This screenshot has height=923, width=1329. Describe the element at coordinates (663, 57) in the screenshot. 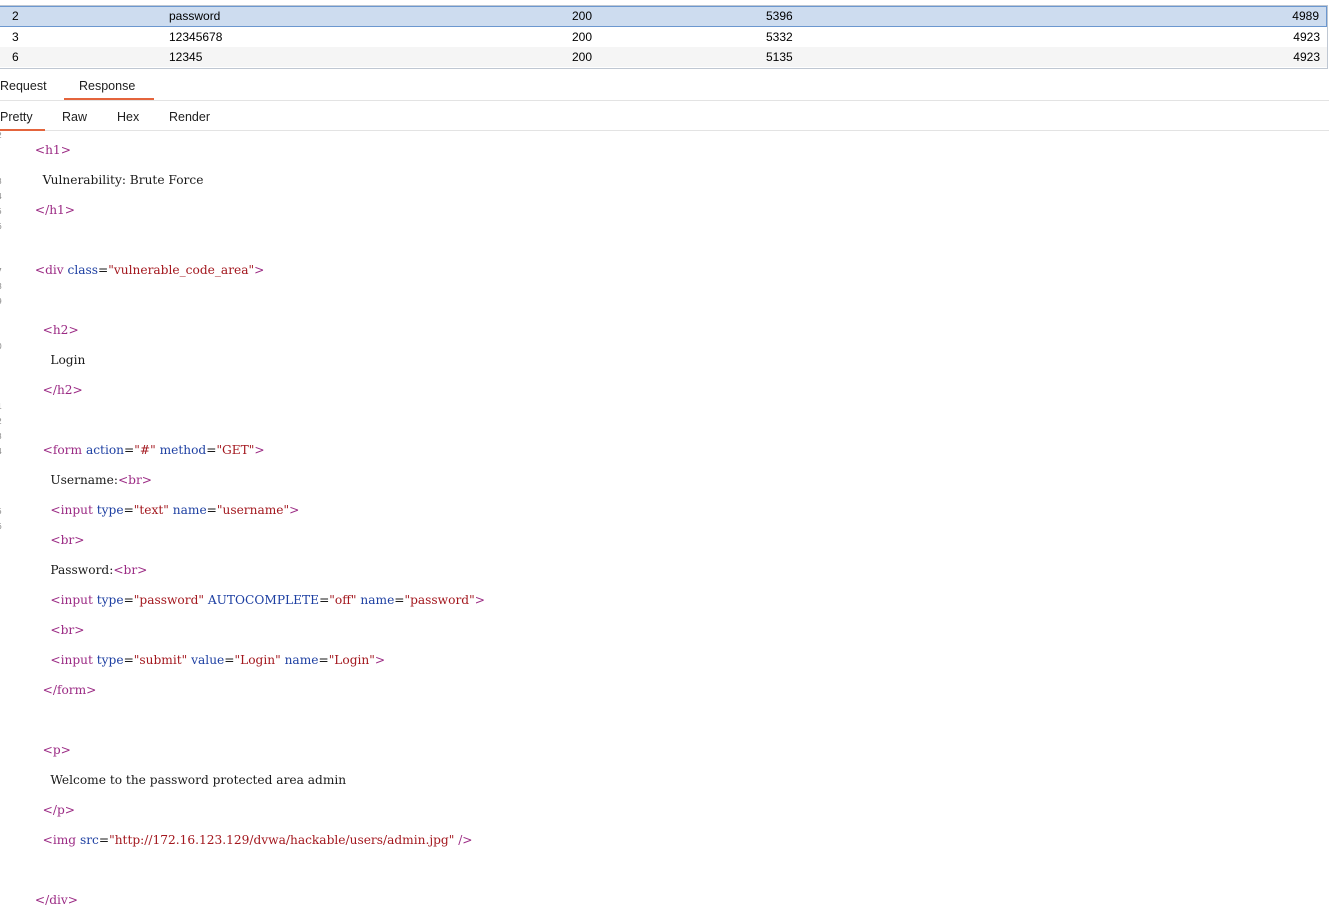

I see `table-row: 6 12345 200 5135 4923` at that location.